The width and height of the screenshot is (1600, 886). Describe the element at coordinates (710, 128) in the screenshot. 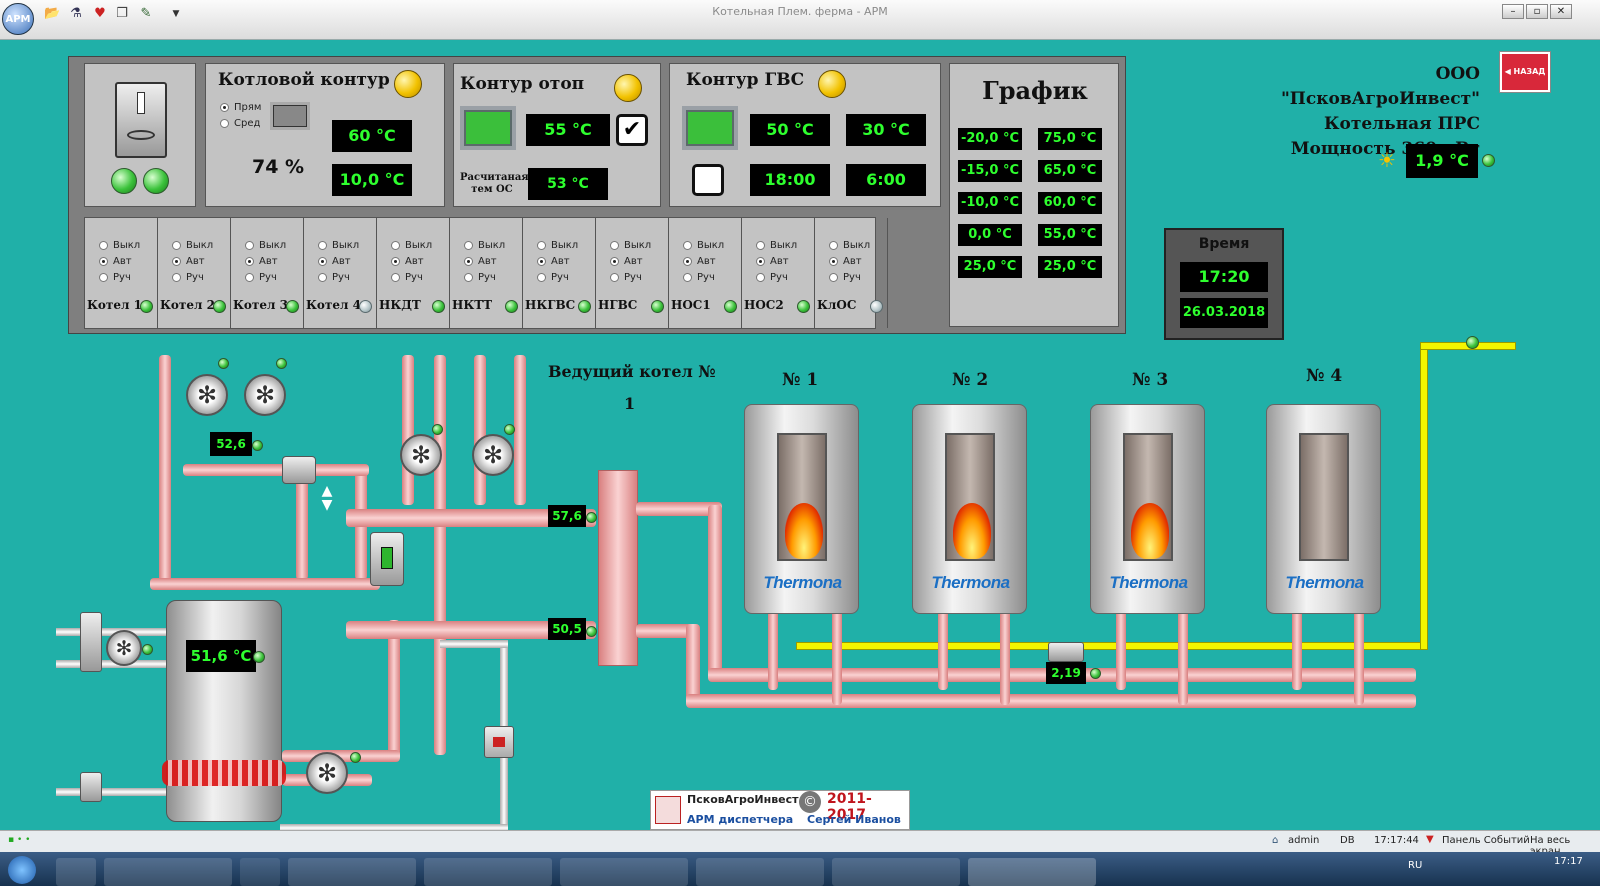

I see `hot-water-start-button` at that location.